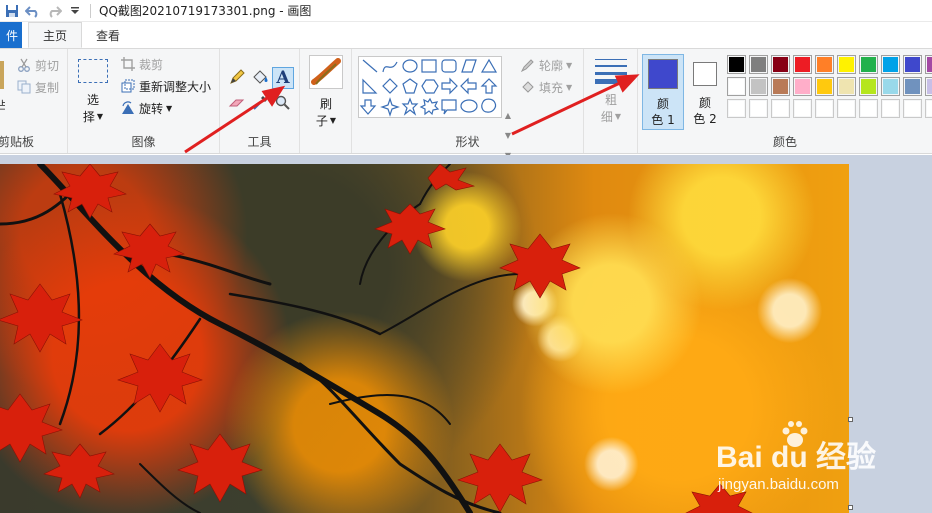 The image size is (932, 513). I want to click on copy-button: 复制, so click(37, 87).